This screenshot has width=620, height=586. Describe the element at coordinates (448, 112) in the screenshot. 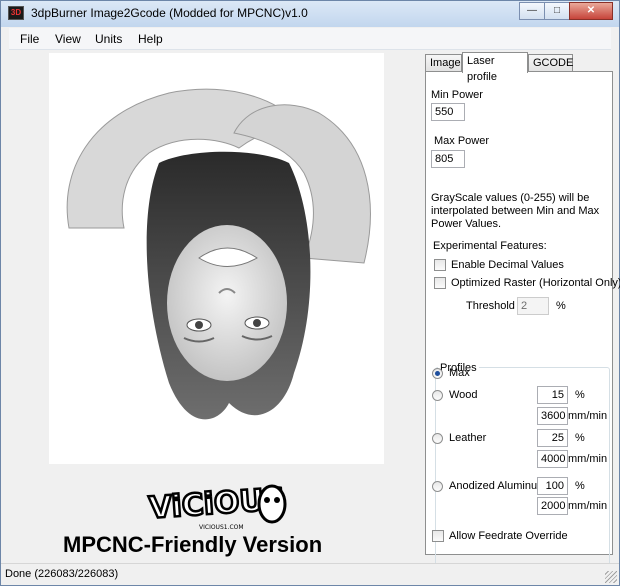

I see `min-power-input: 550` at that location.